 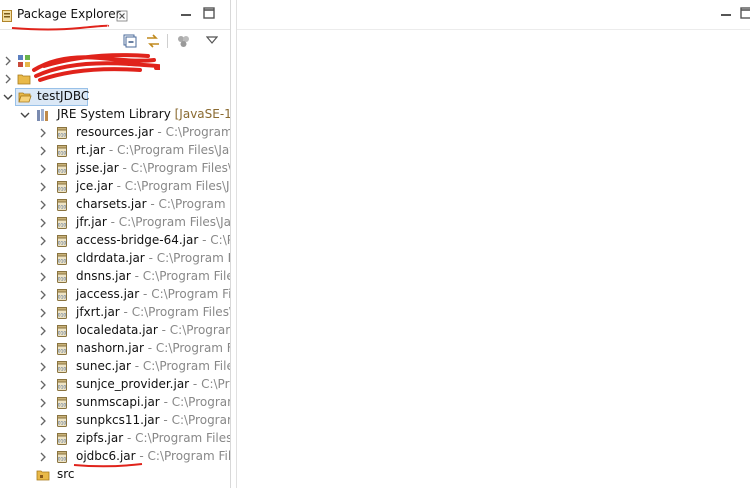 I want to click on folder-icon, so click(x=24, y=79).